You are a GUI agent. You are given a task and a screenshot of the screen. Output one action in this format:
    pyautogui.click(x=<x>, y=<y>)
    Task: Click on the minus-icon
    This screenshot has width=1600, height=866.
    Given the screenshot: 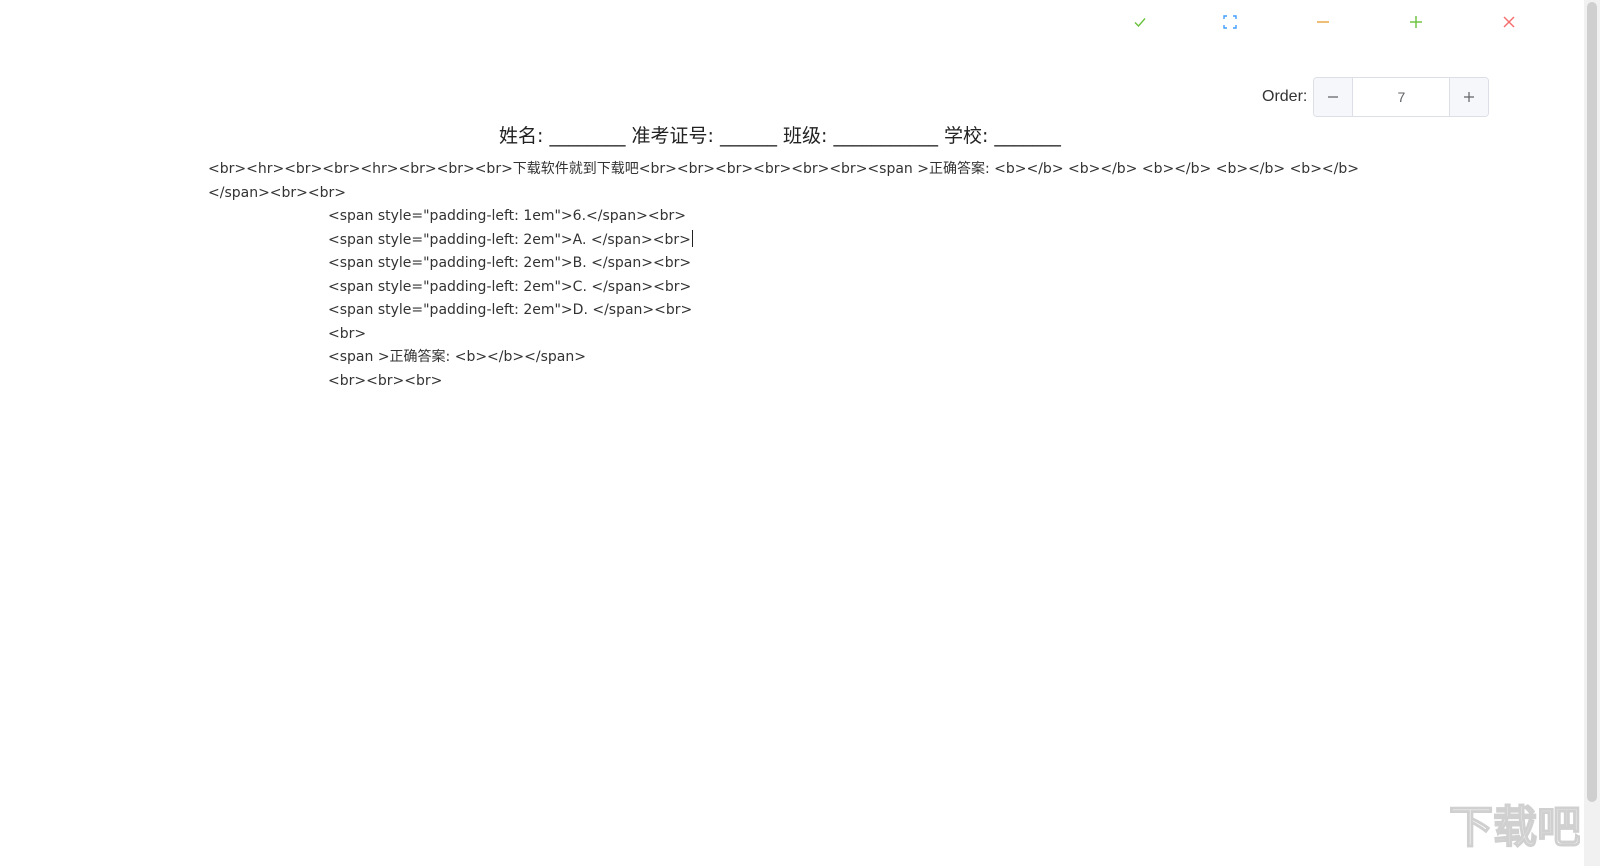 What is the action you would take?
    pyautogui.click(x=1333, y=97)
    